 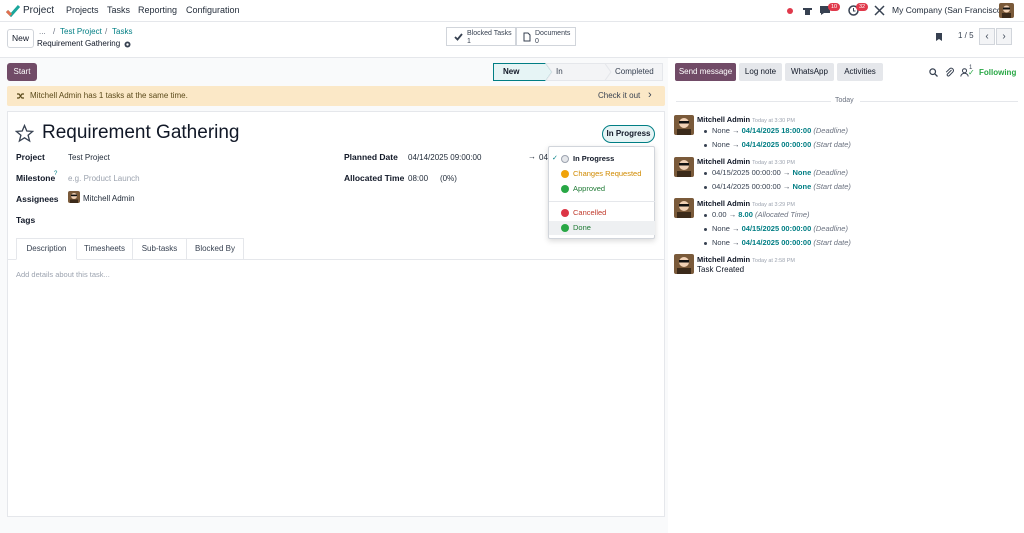 What do you see at coordinates (939, 101) in the screenshot?
I see `date-divider-line` at bounding box center [939, 101].